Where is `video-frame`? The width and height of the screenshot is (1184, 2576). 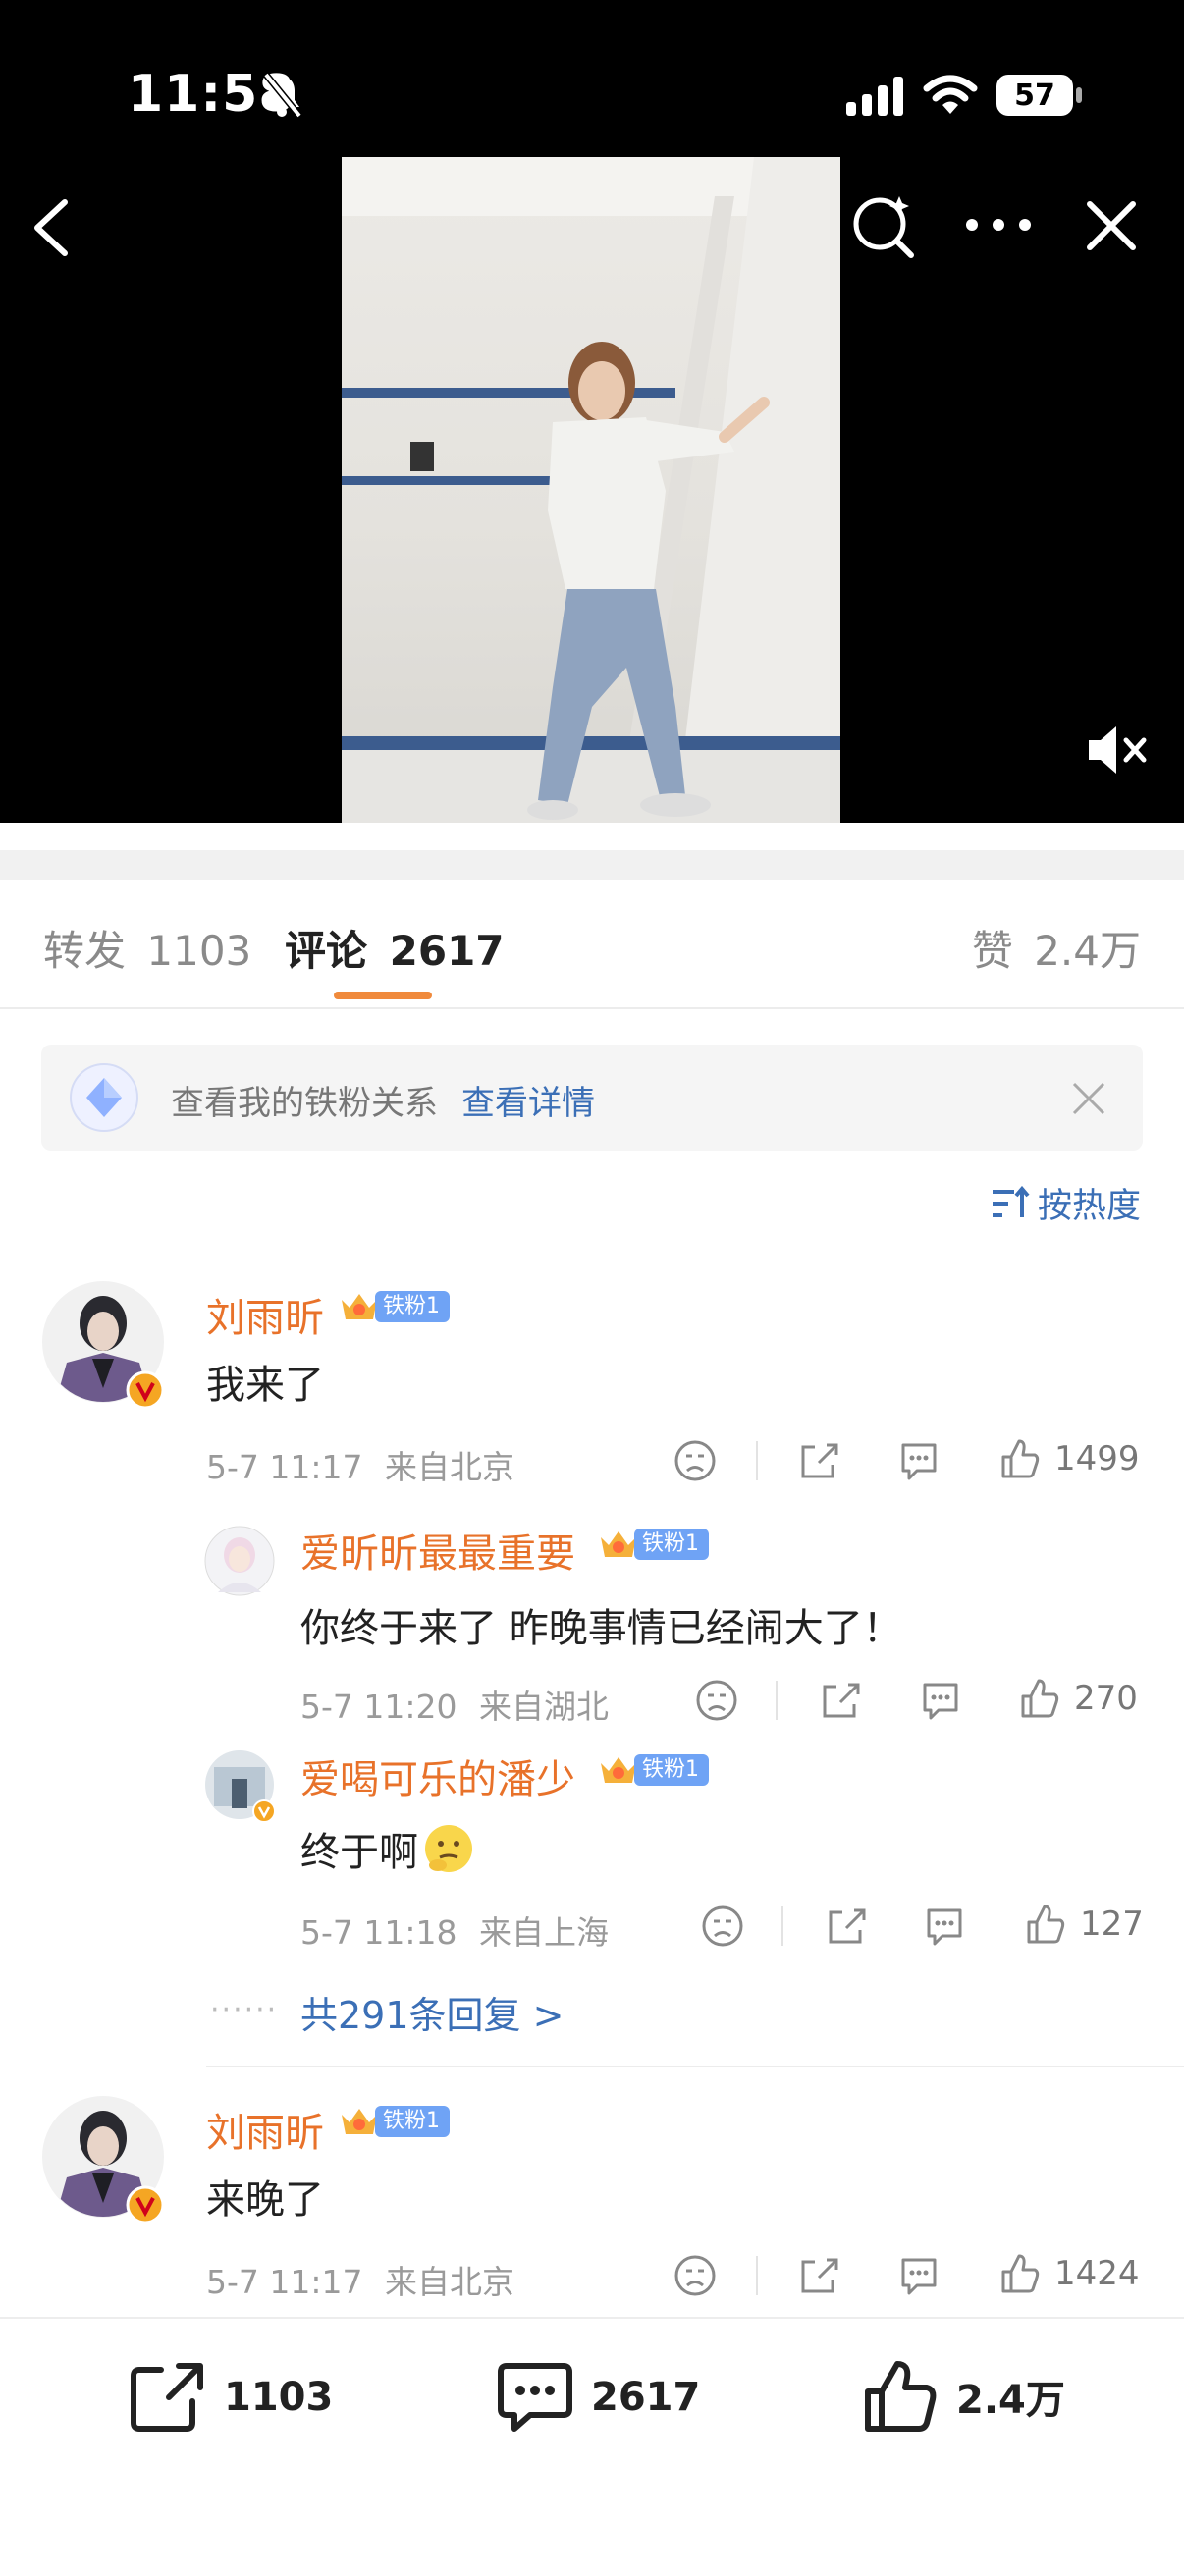 video-frame is located at coordinates (591, 490).